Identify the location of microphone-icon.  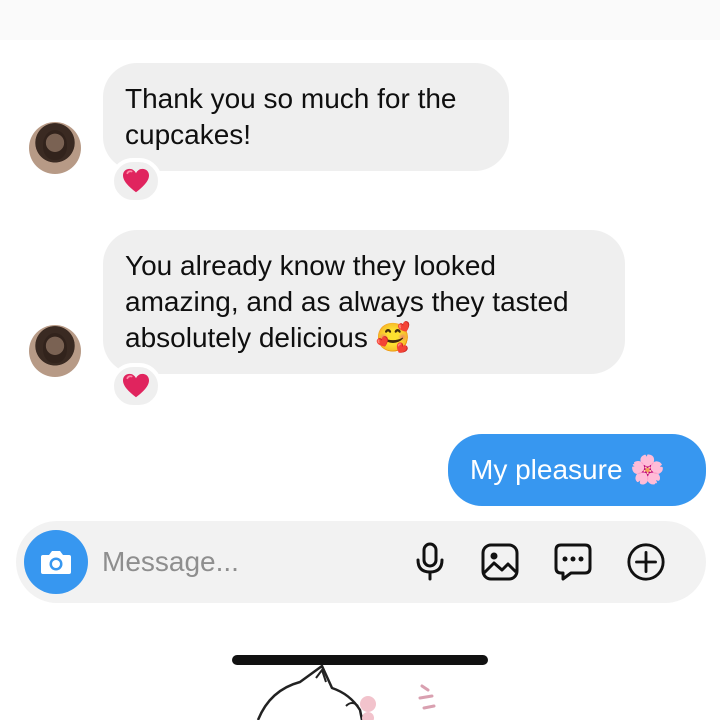
(430, 561).